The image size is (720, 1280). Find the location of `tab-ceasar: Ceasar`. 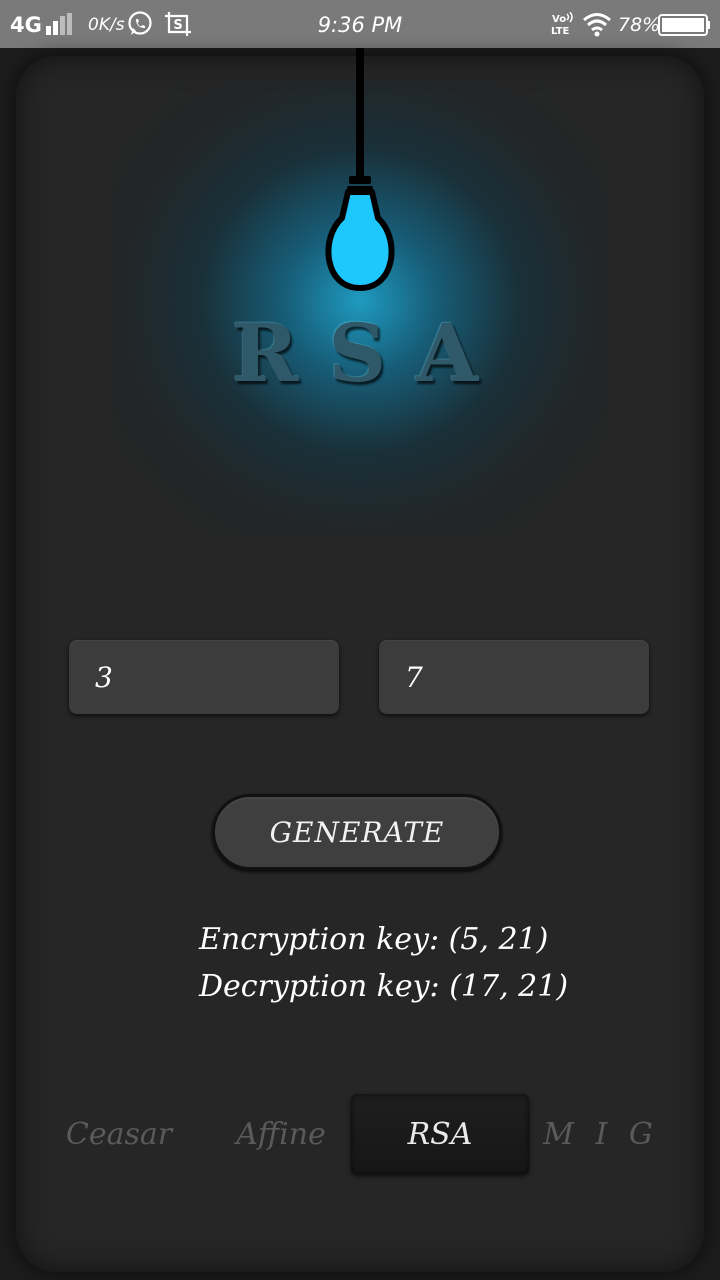

tab-ceasar: Ceasar is located at coordinates (119, 1134).